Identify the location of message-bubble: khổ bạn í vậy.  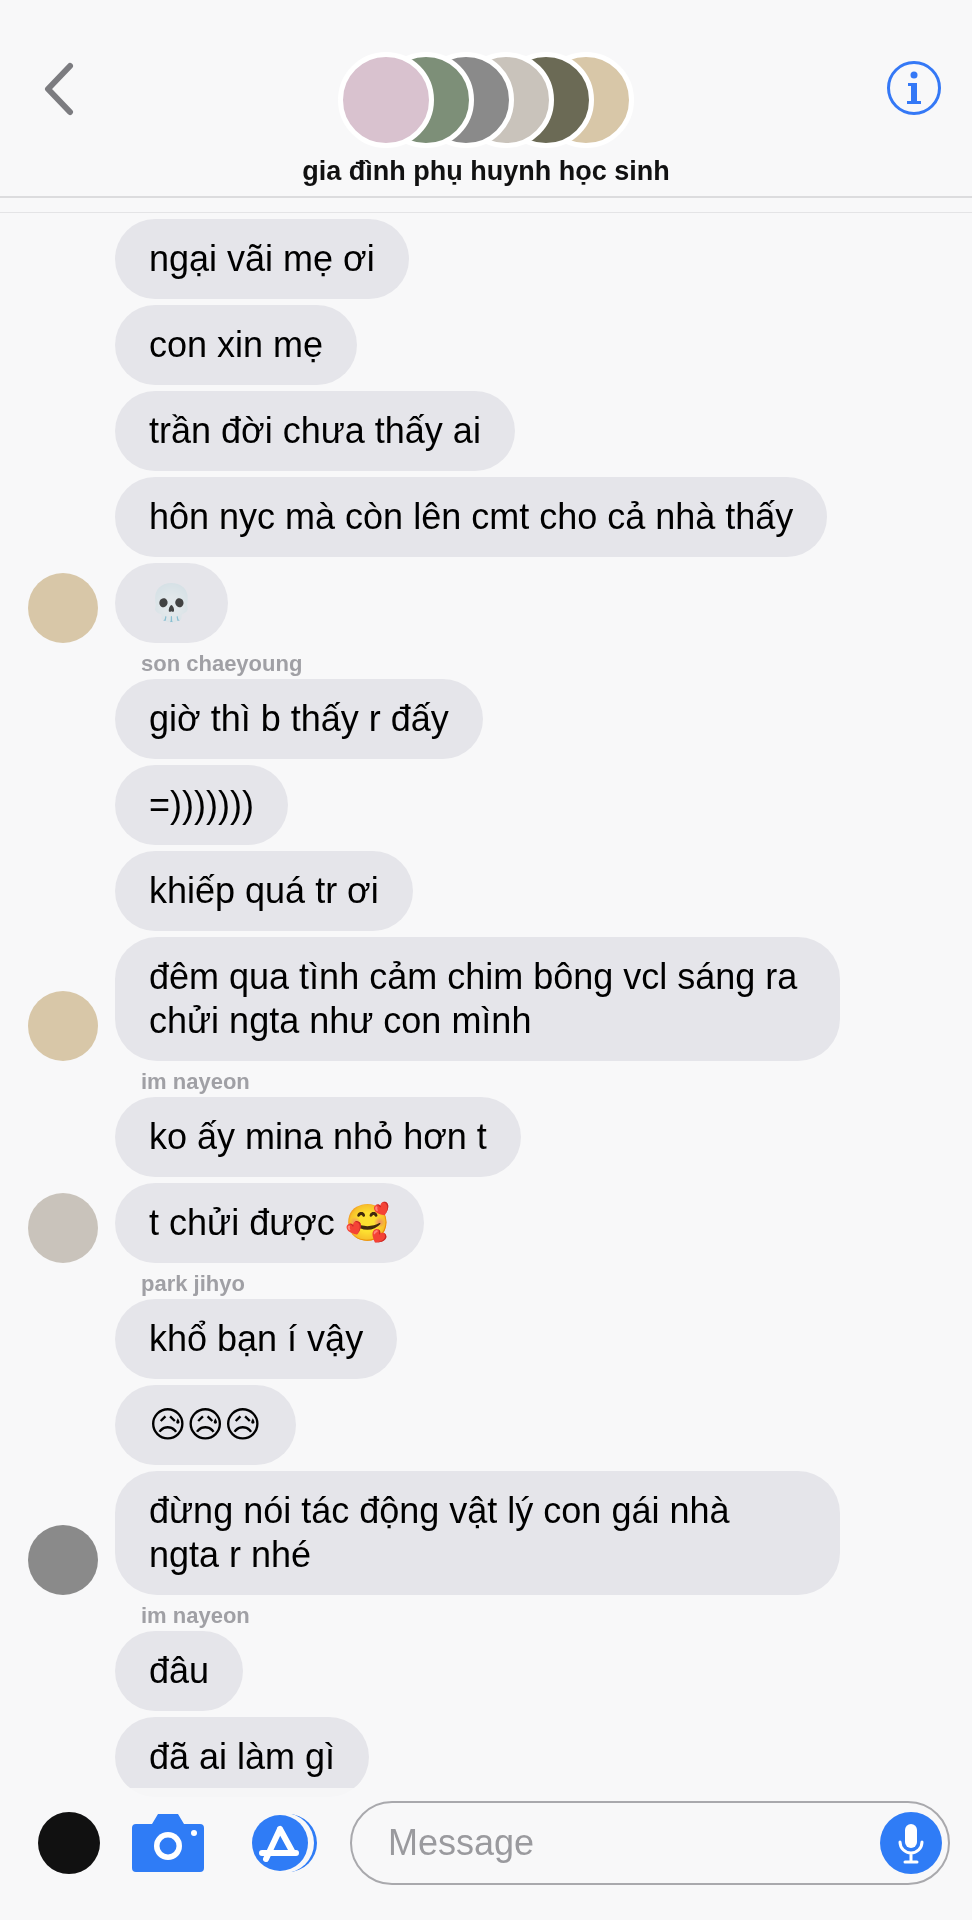
(256, 1339).